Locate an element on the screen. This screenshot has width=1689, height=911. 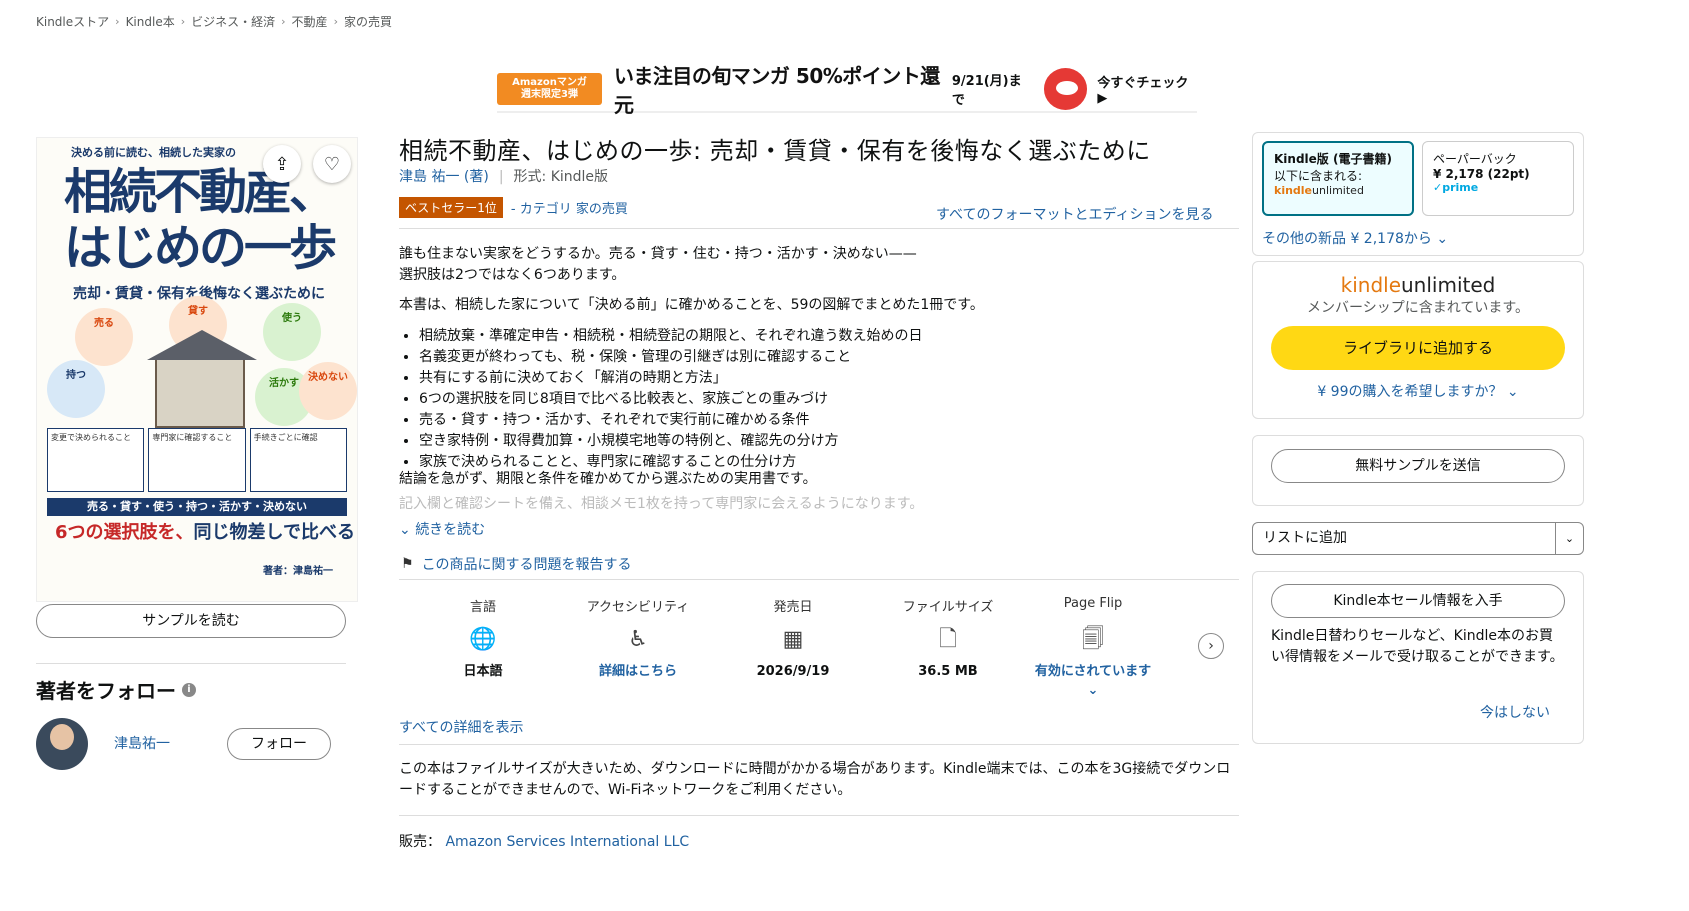
cover-title: 相続不動産、 はじめの一歩 is located at coordinates (199, 220).